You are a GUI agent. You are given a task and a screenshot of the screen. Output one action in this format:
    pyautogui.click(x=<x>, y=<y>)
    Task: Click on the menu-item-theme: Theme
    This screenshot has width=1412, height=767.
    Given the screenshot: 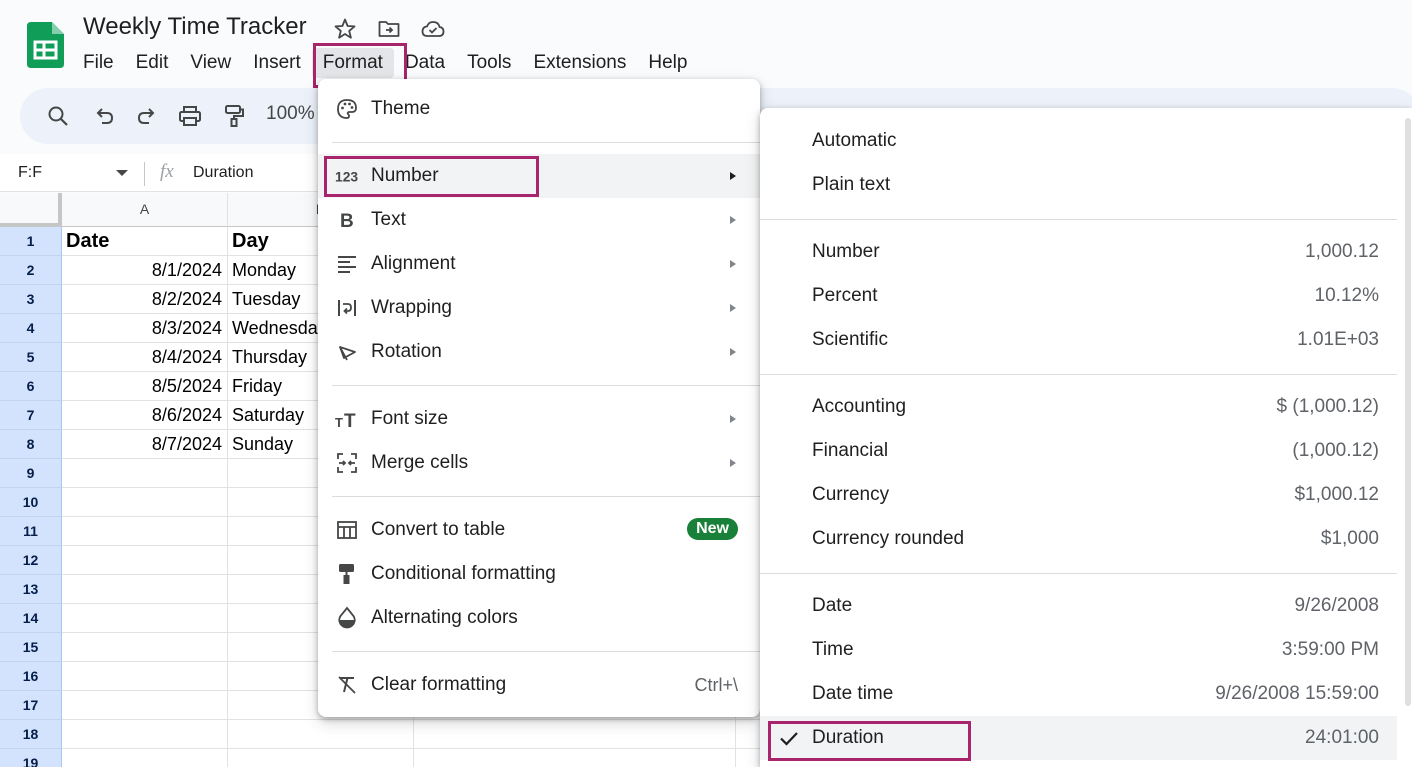 What is the action you would take?
    pyautogui.click(x=539, y=109)
    